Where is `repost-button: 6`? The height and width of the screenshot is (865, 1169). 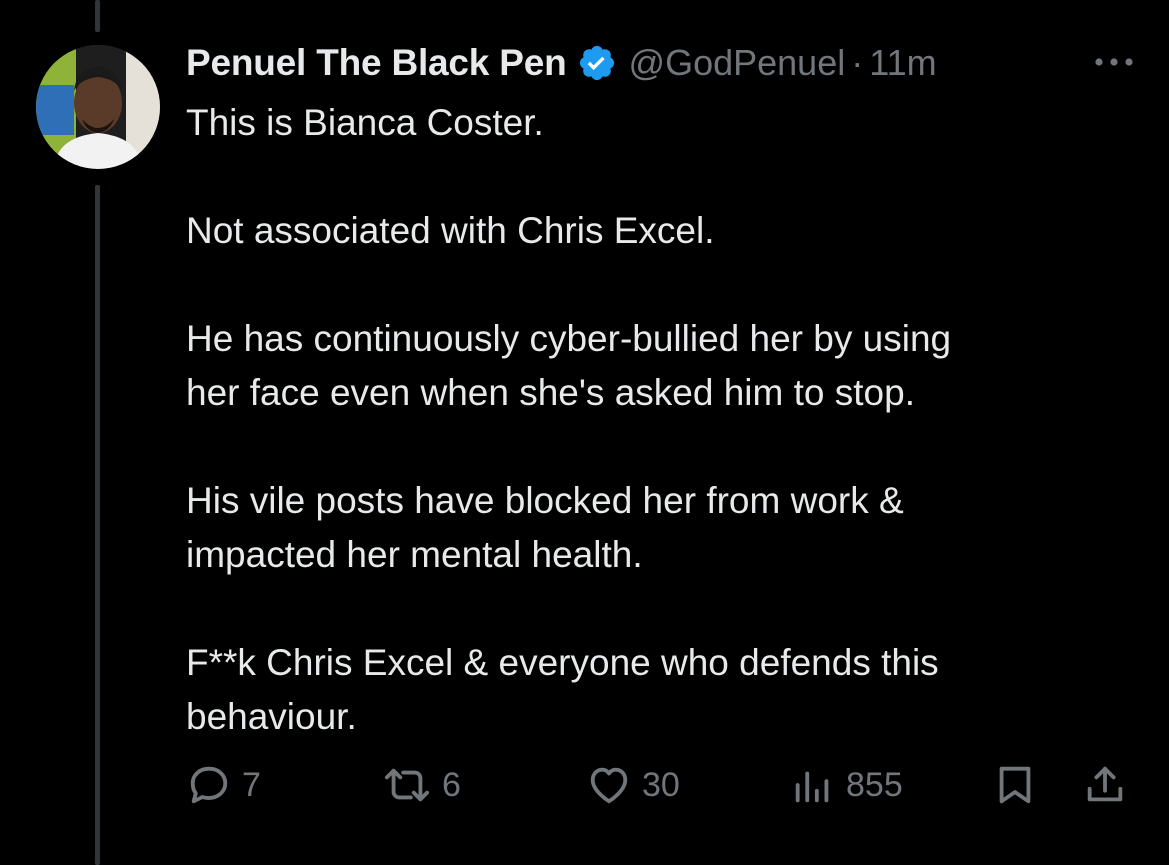
repost-button: 6 is located at coordinates (421, 785).